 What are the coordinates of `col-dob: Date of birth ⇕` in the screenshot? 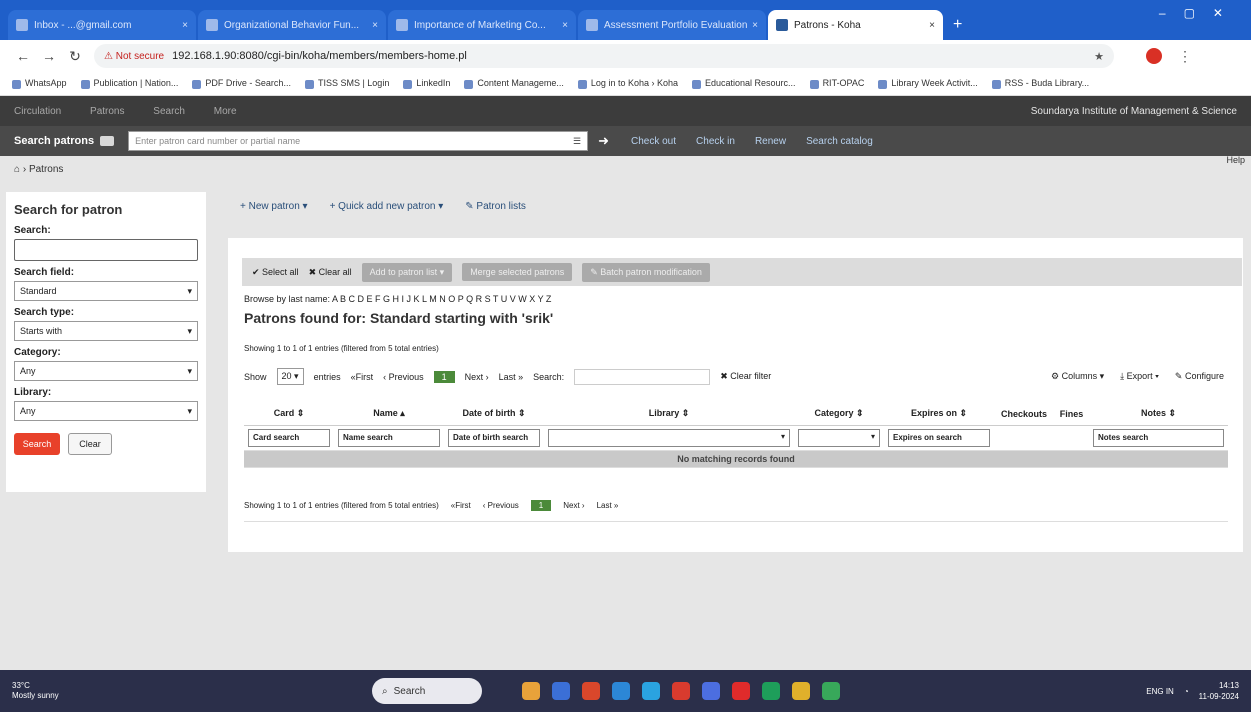 It's located at (494, 414).